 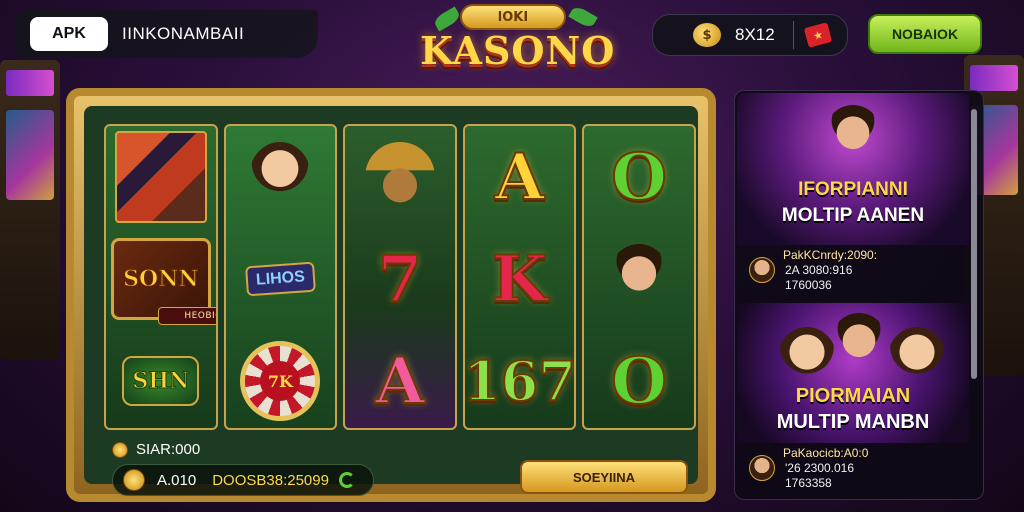 I want to click on bonus-tile-symbol: SONN HEOBICN, so click(x=161, y=279).